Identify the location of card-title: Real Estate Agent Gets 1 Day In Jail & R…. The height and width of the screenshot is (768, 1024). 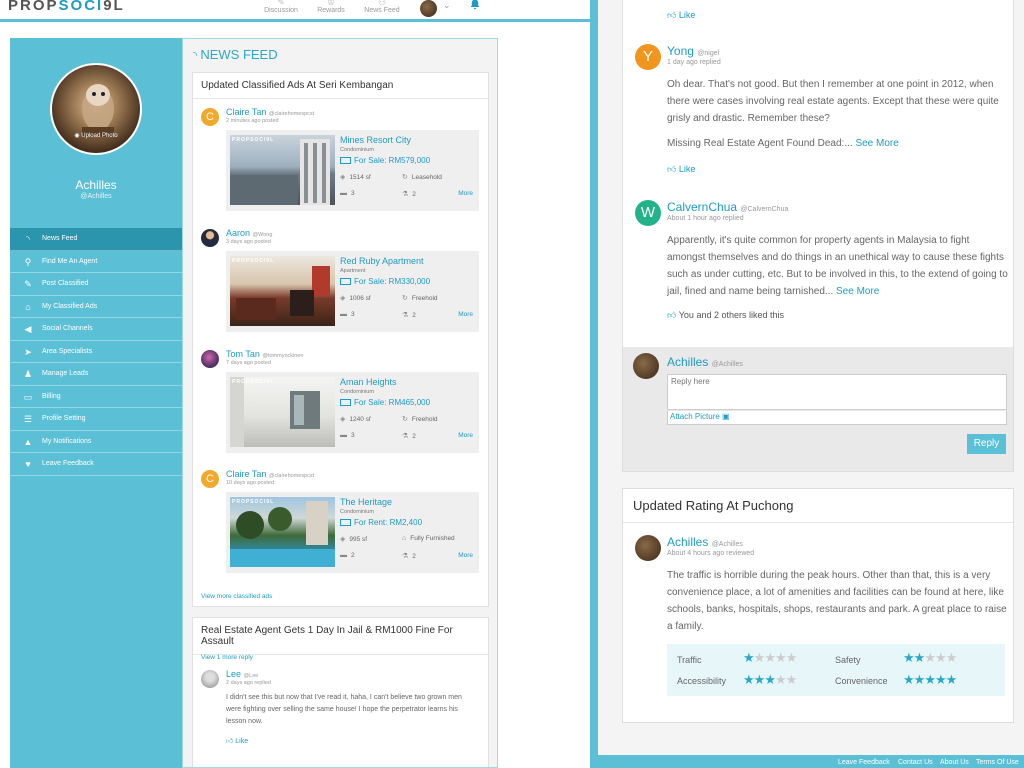
(340, 636).